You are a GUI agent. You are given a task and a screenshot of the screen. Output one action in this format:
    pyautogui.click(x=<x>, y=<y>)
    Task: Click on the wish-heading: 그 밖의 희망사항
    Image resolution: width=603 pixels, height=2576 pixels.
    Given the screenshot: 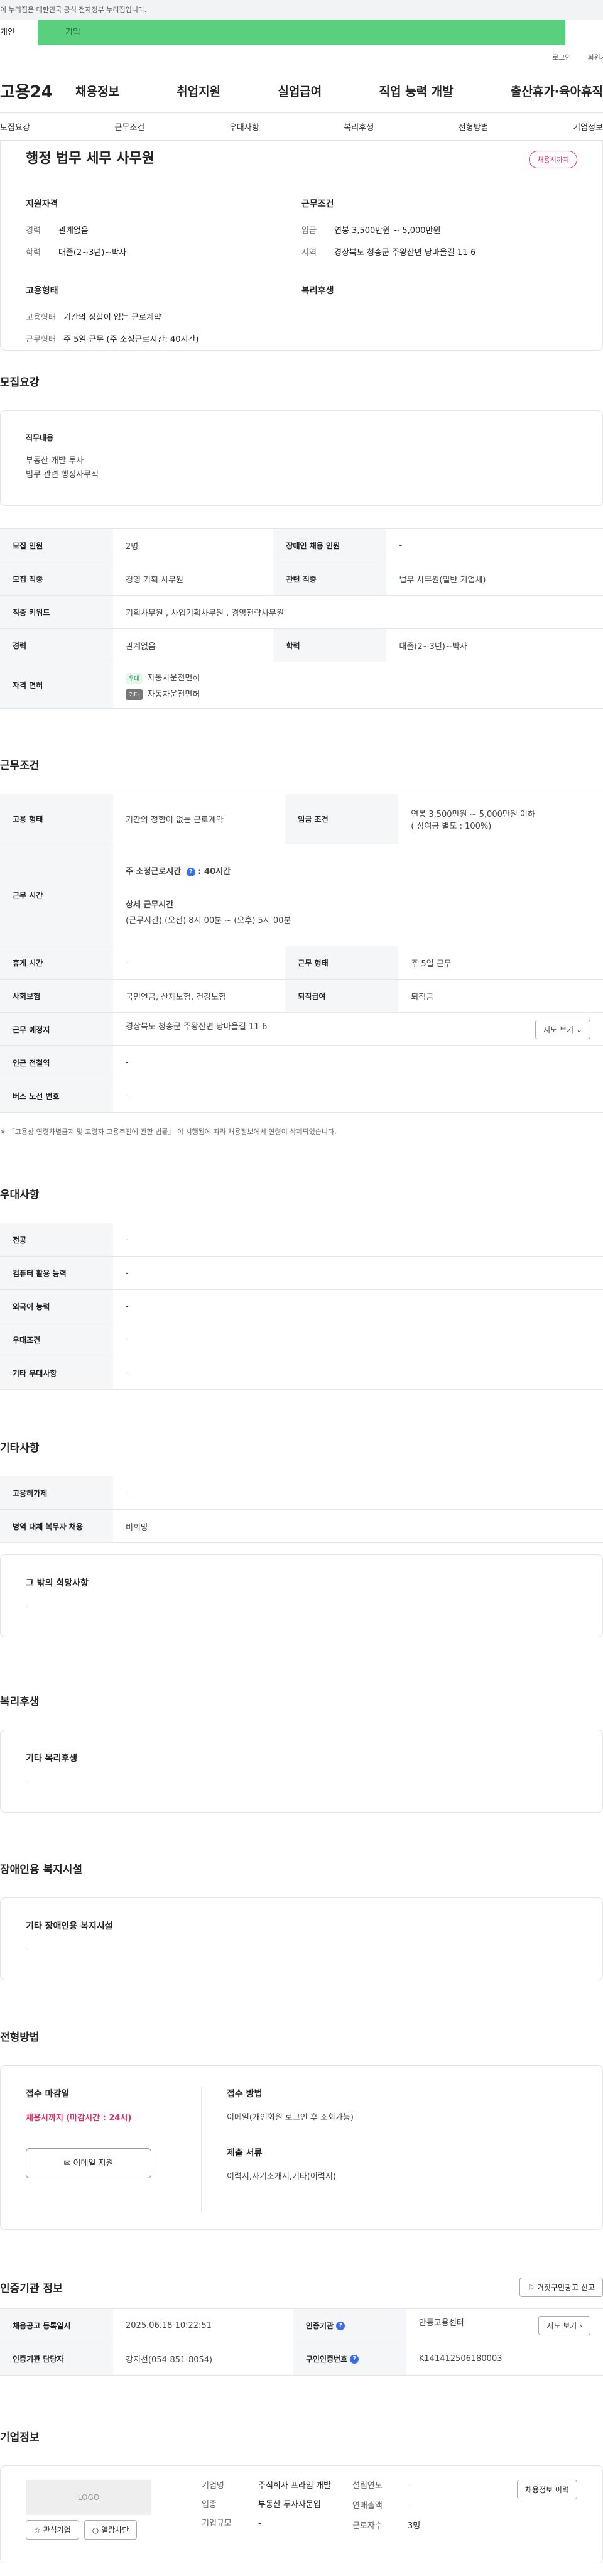 What is the action you would take?
    pyautogui.click(x=58, y=1583)
    